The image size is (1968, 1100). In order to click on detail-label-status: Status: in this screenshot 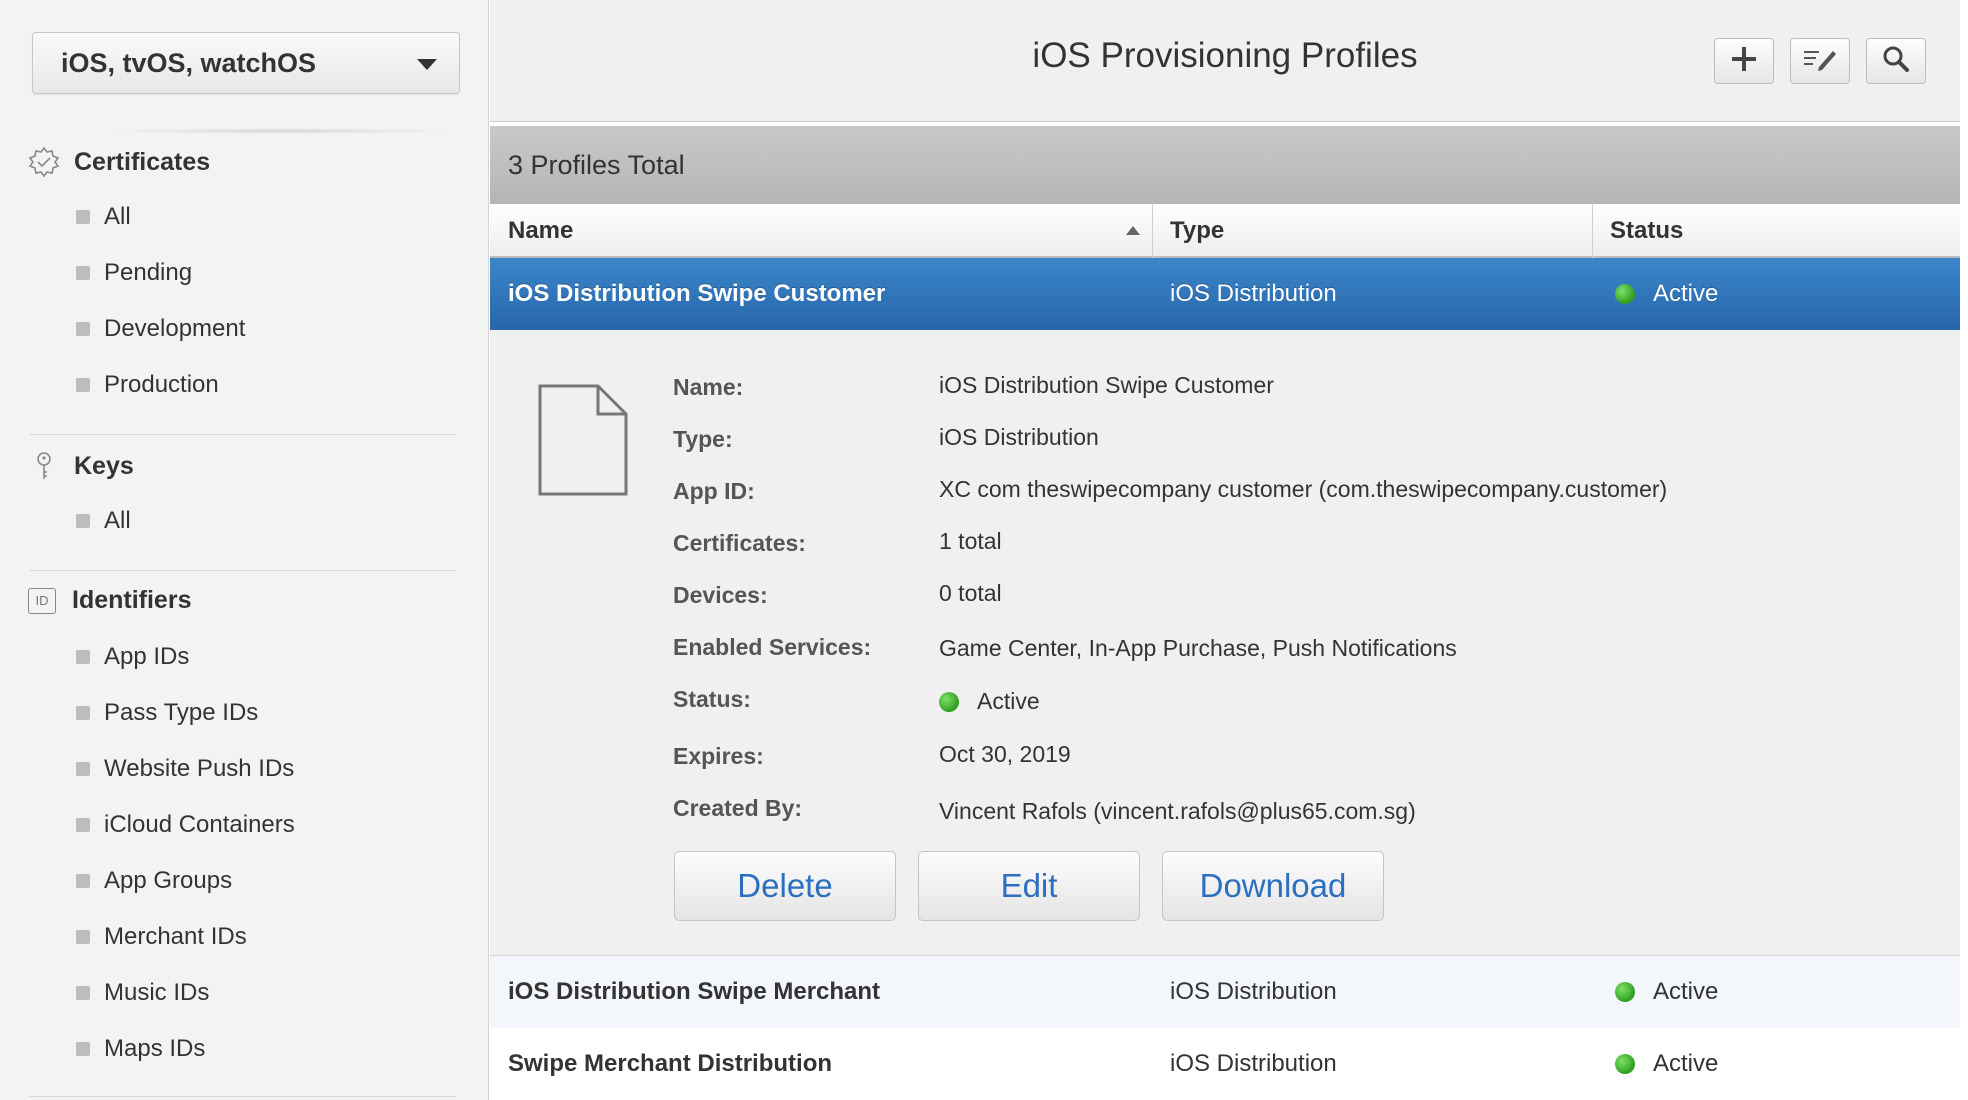, I will do `click(712, 699)`.